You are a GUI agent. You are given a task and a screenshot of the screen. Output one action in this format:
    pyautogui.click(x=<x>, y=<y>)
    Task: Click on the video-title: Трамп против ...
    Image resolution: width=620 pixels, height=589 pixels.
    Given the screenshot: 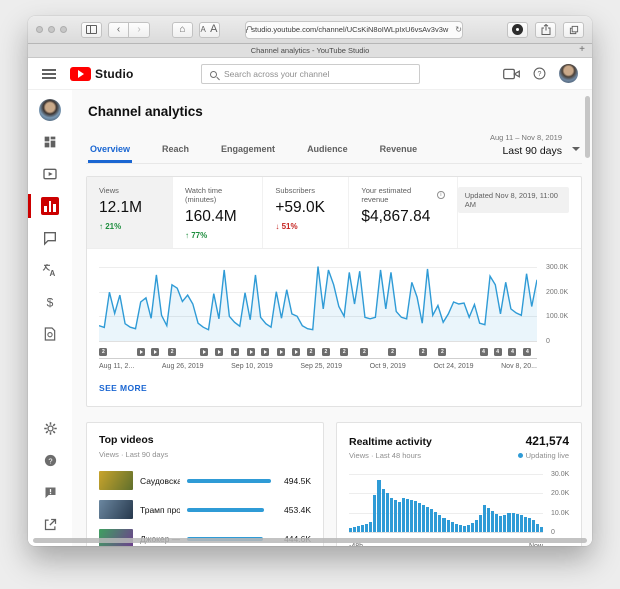 What is the action you would take?
    pyautogui.click(x=160, y=509)
    